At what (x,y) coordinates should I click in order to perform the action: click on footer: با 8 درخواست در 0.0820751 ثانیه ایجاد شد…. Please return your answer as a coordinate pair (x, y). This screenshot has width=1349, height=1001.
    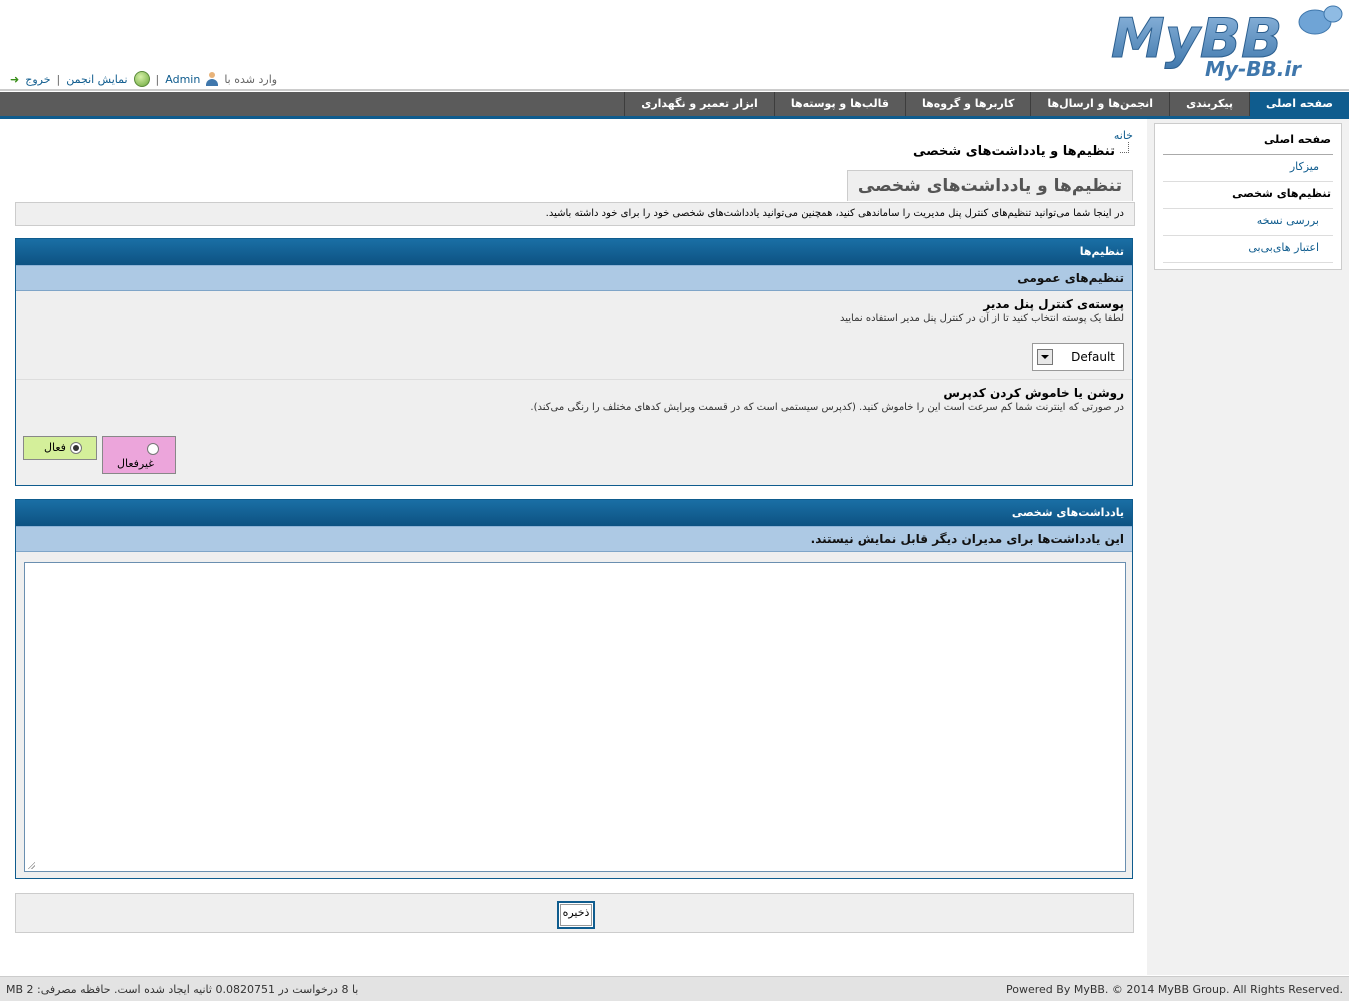
    Looking at the image, I should click on (674, 988).